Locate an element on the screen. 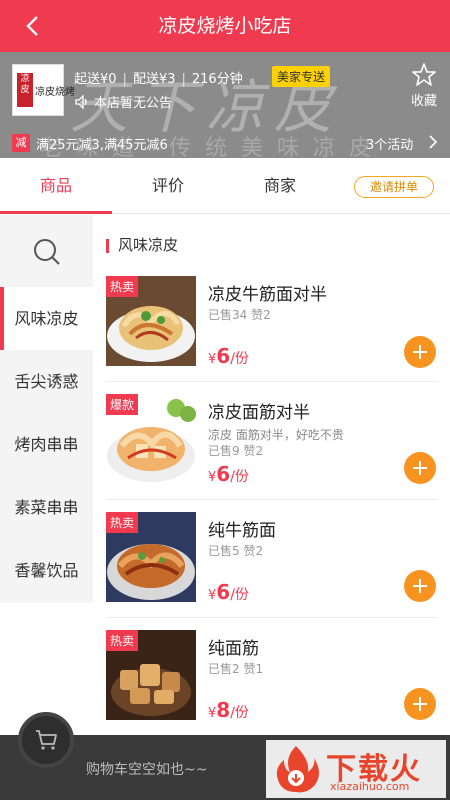  chevron-right-icon is located at coordinates (433, 144).